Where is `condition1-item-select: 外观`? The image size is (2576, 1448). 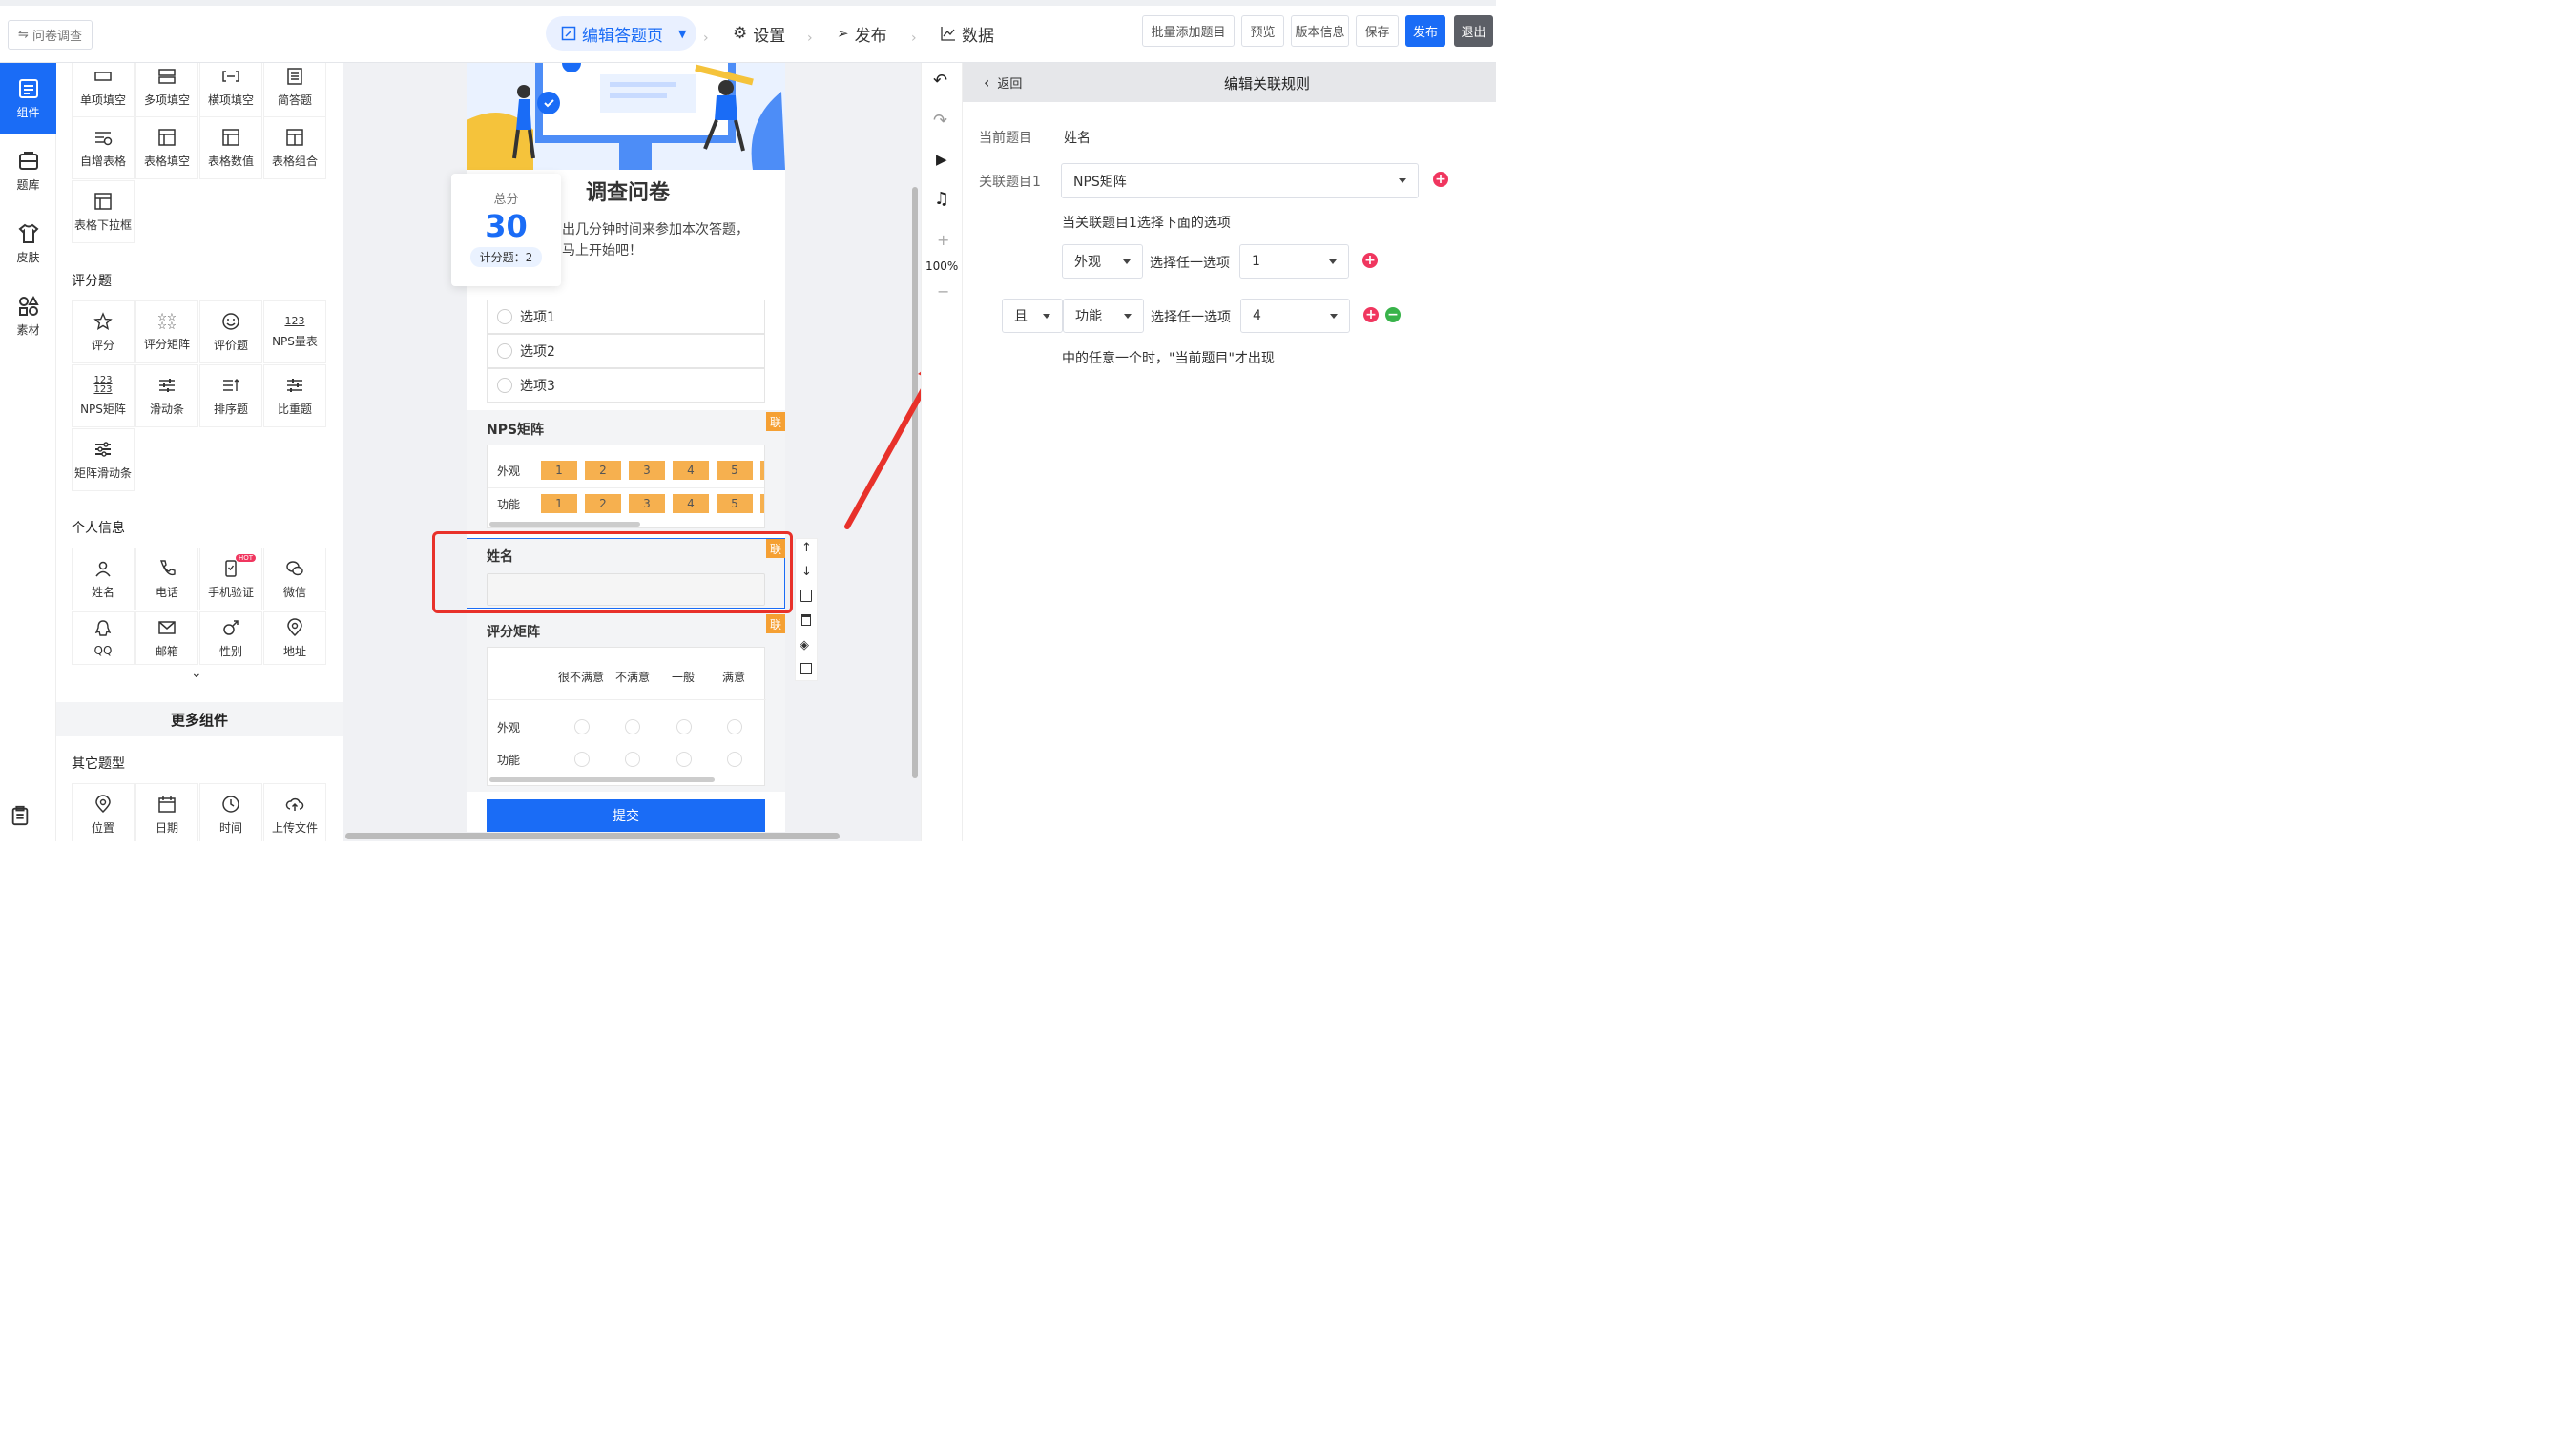 condition1-item-select: 外观 is located at coordinates (1102, 261).